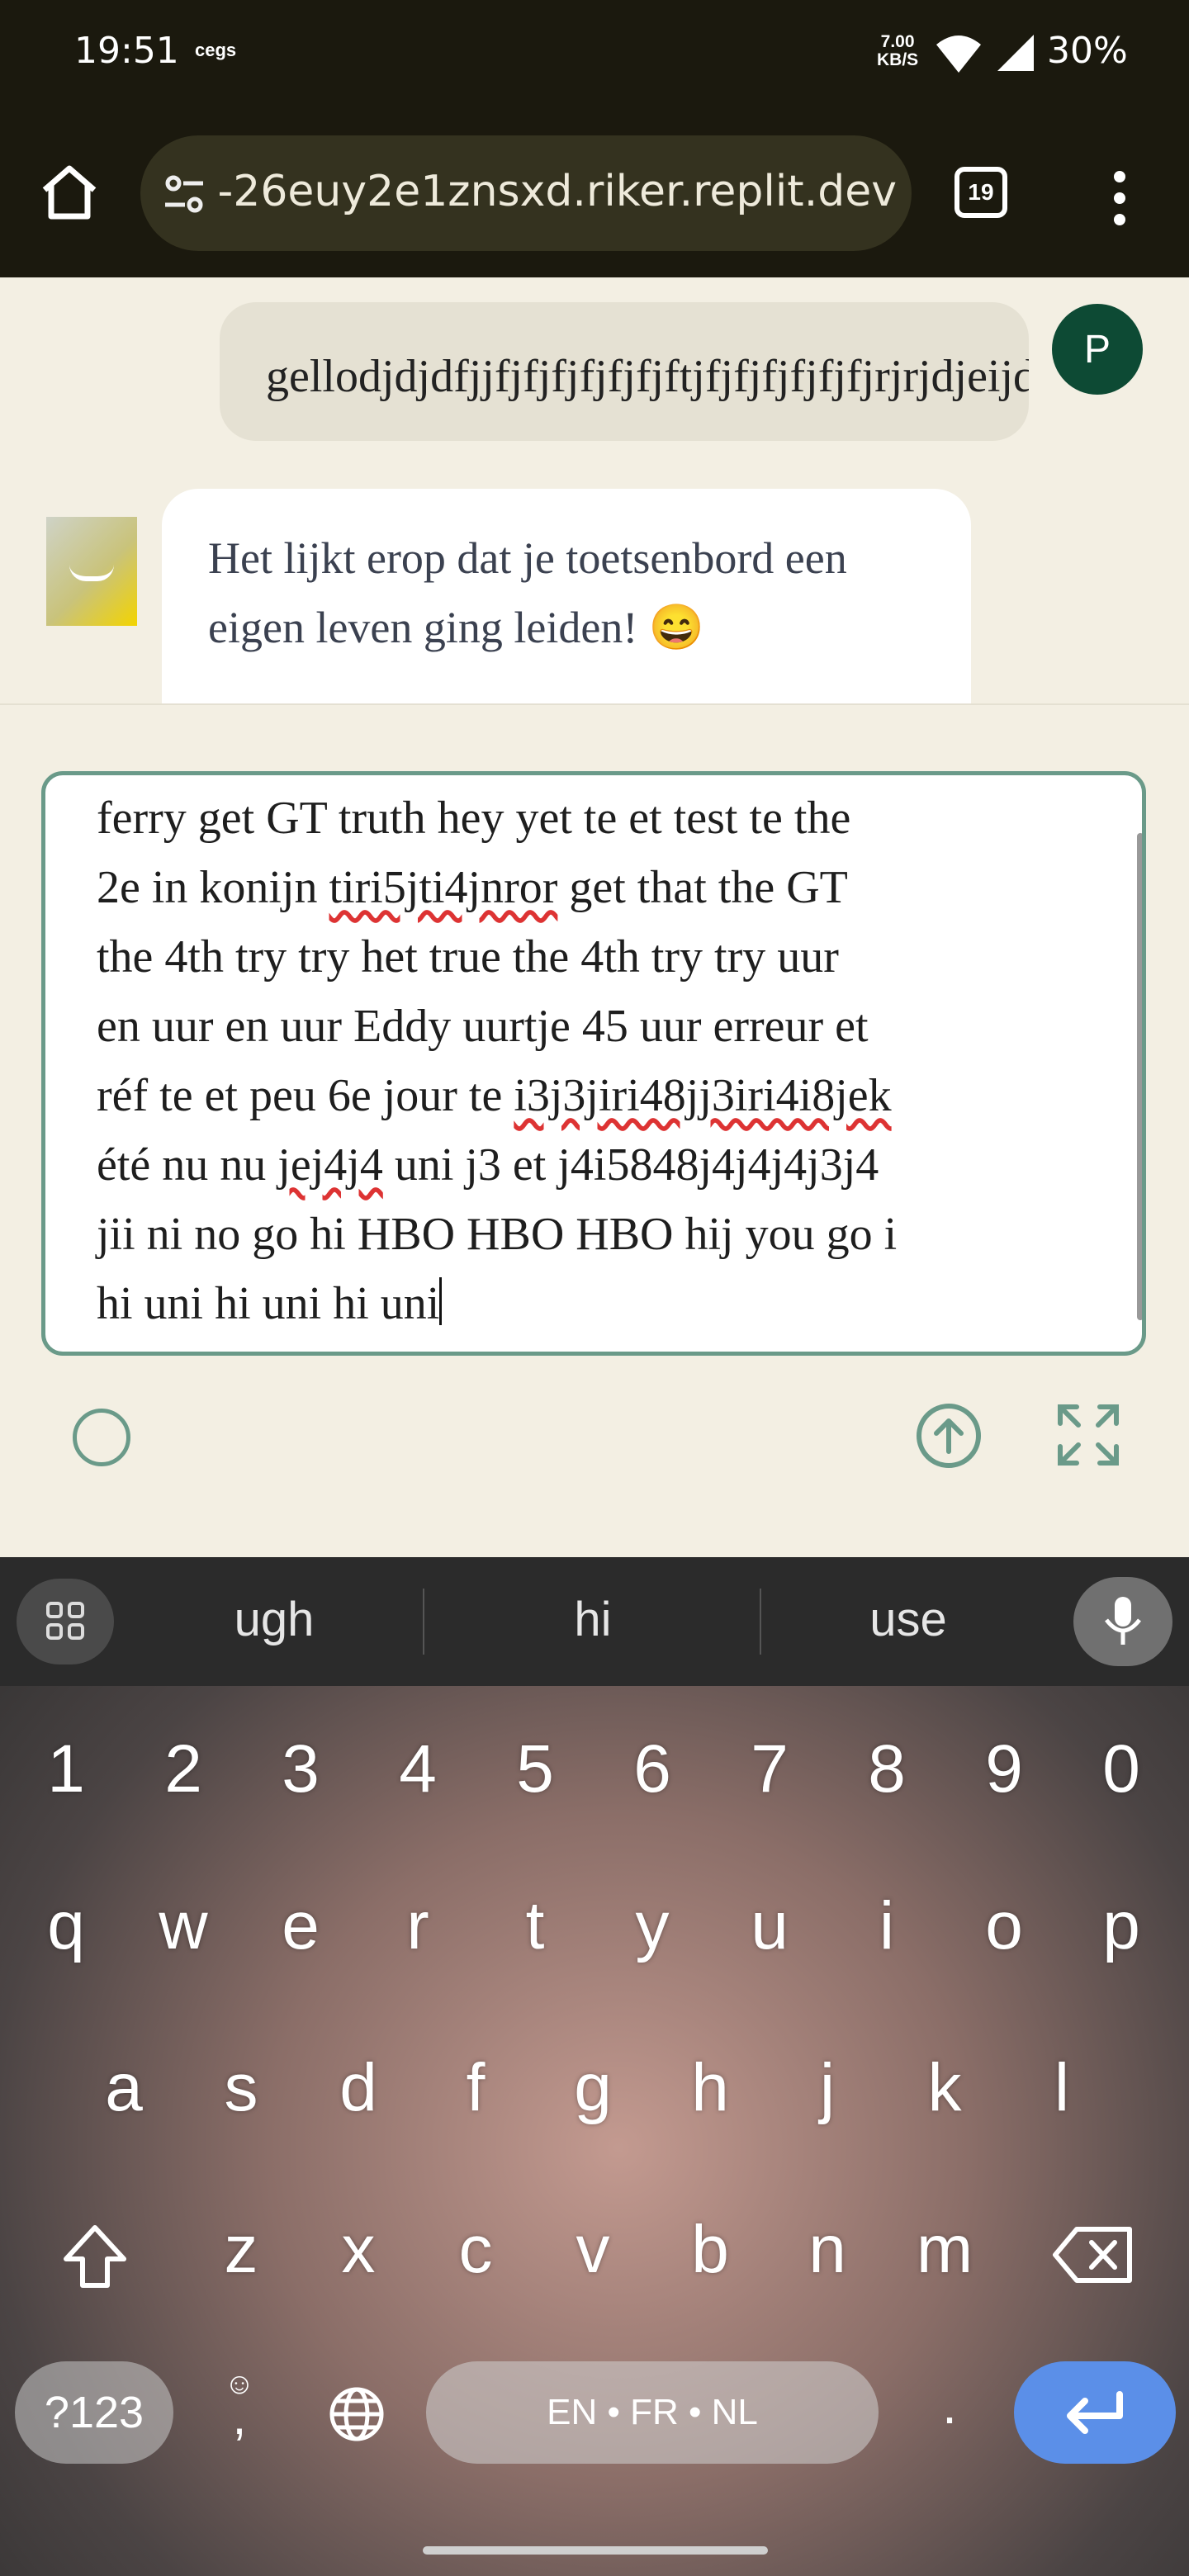  What do you see at coordinates (239, 2412) in the screenshot?
I see `emoji-comma-key: ☺ ,` at bounding box center [239, 2412].